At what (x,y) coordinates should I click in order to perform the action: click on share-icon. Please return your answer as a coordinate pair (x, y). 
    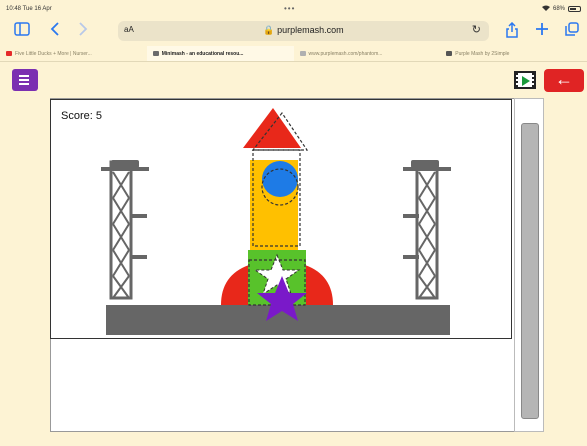
    Looking at the image, I should click on (512, 31).